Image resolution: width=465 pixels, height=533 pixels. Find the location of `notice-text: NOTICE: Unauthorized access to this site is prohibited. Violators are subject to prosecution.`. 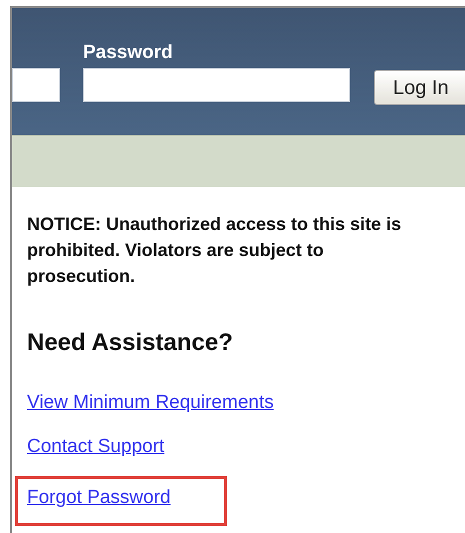

notice-text: NOTICE: Unauthorized access to this site is prohibited. Violators are subject to prosecution. is located at coordinates (214, 250).